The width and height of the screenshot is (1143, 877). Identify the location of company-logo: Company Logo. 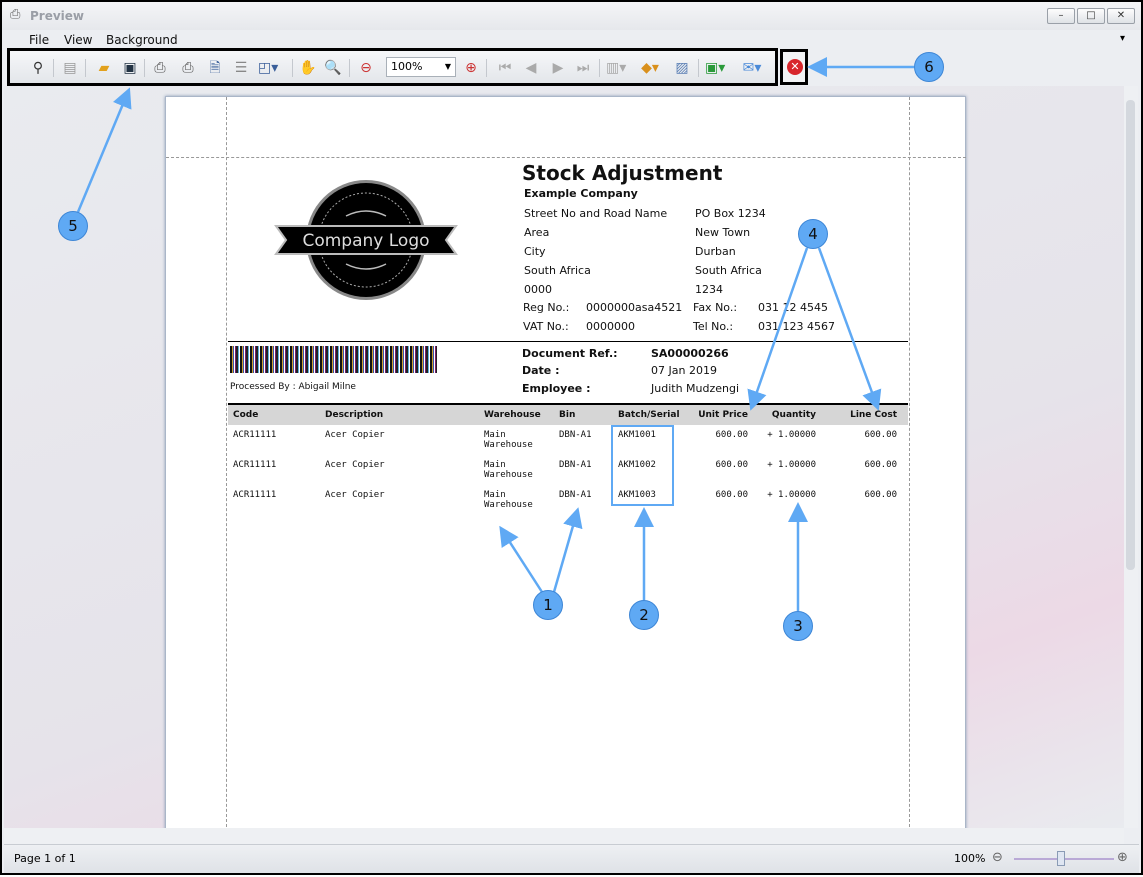
(366, 240).